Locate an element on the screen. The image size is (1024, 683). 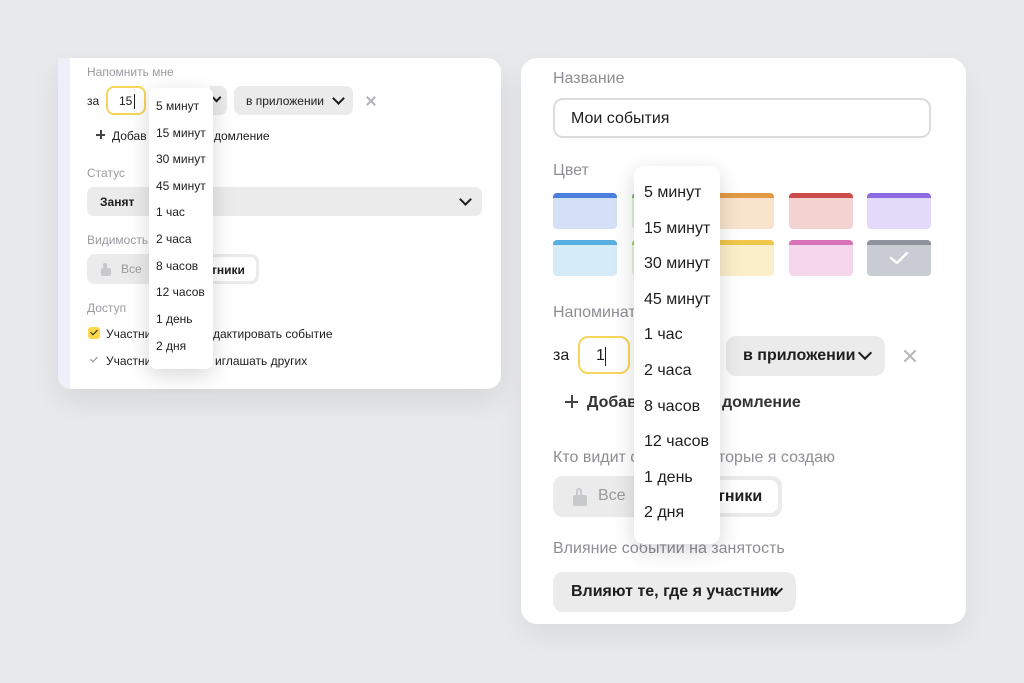
who-sees-label: Кто видит с is located at coordinates (596, 457).